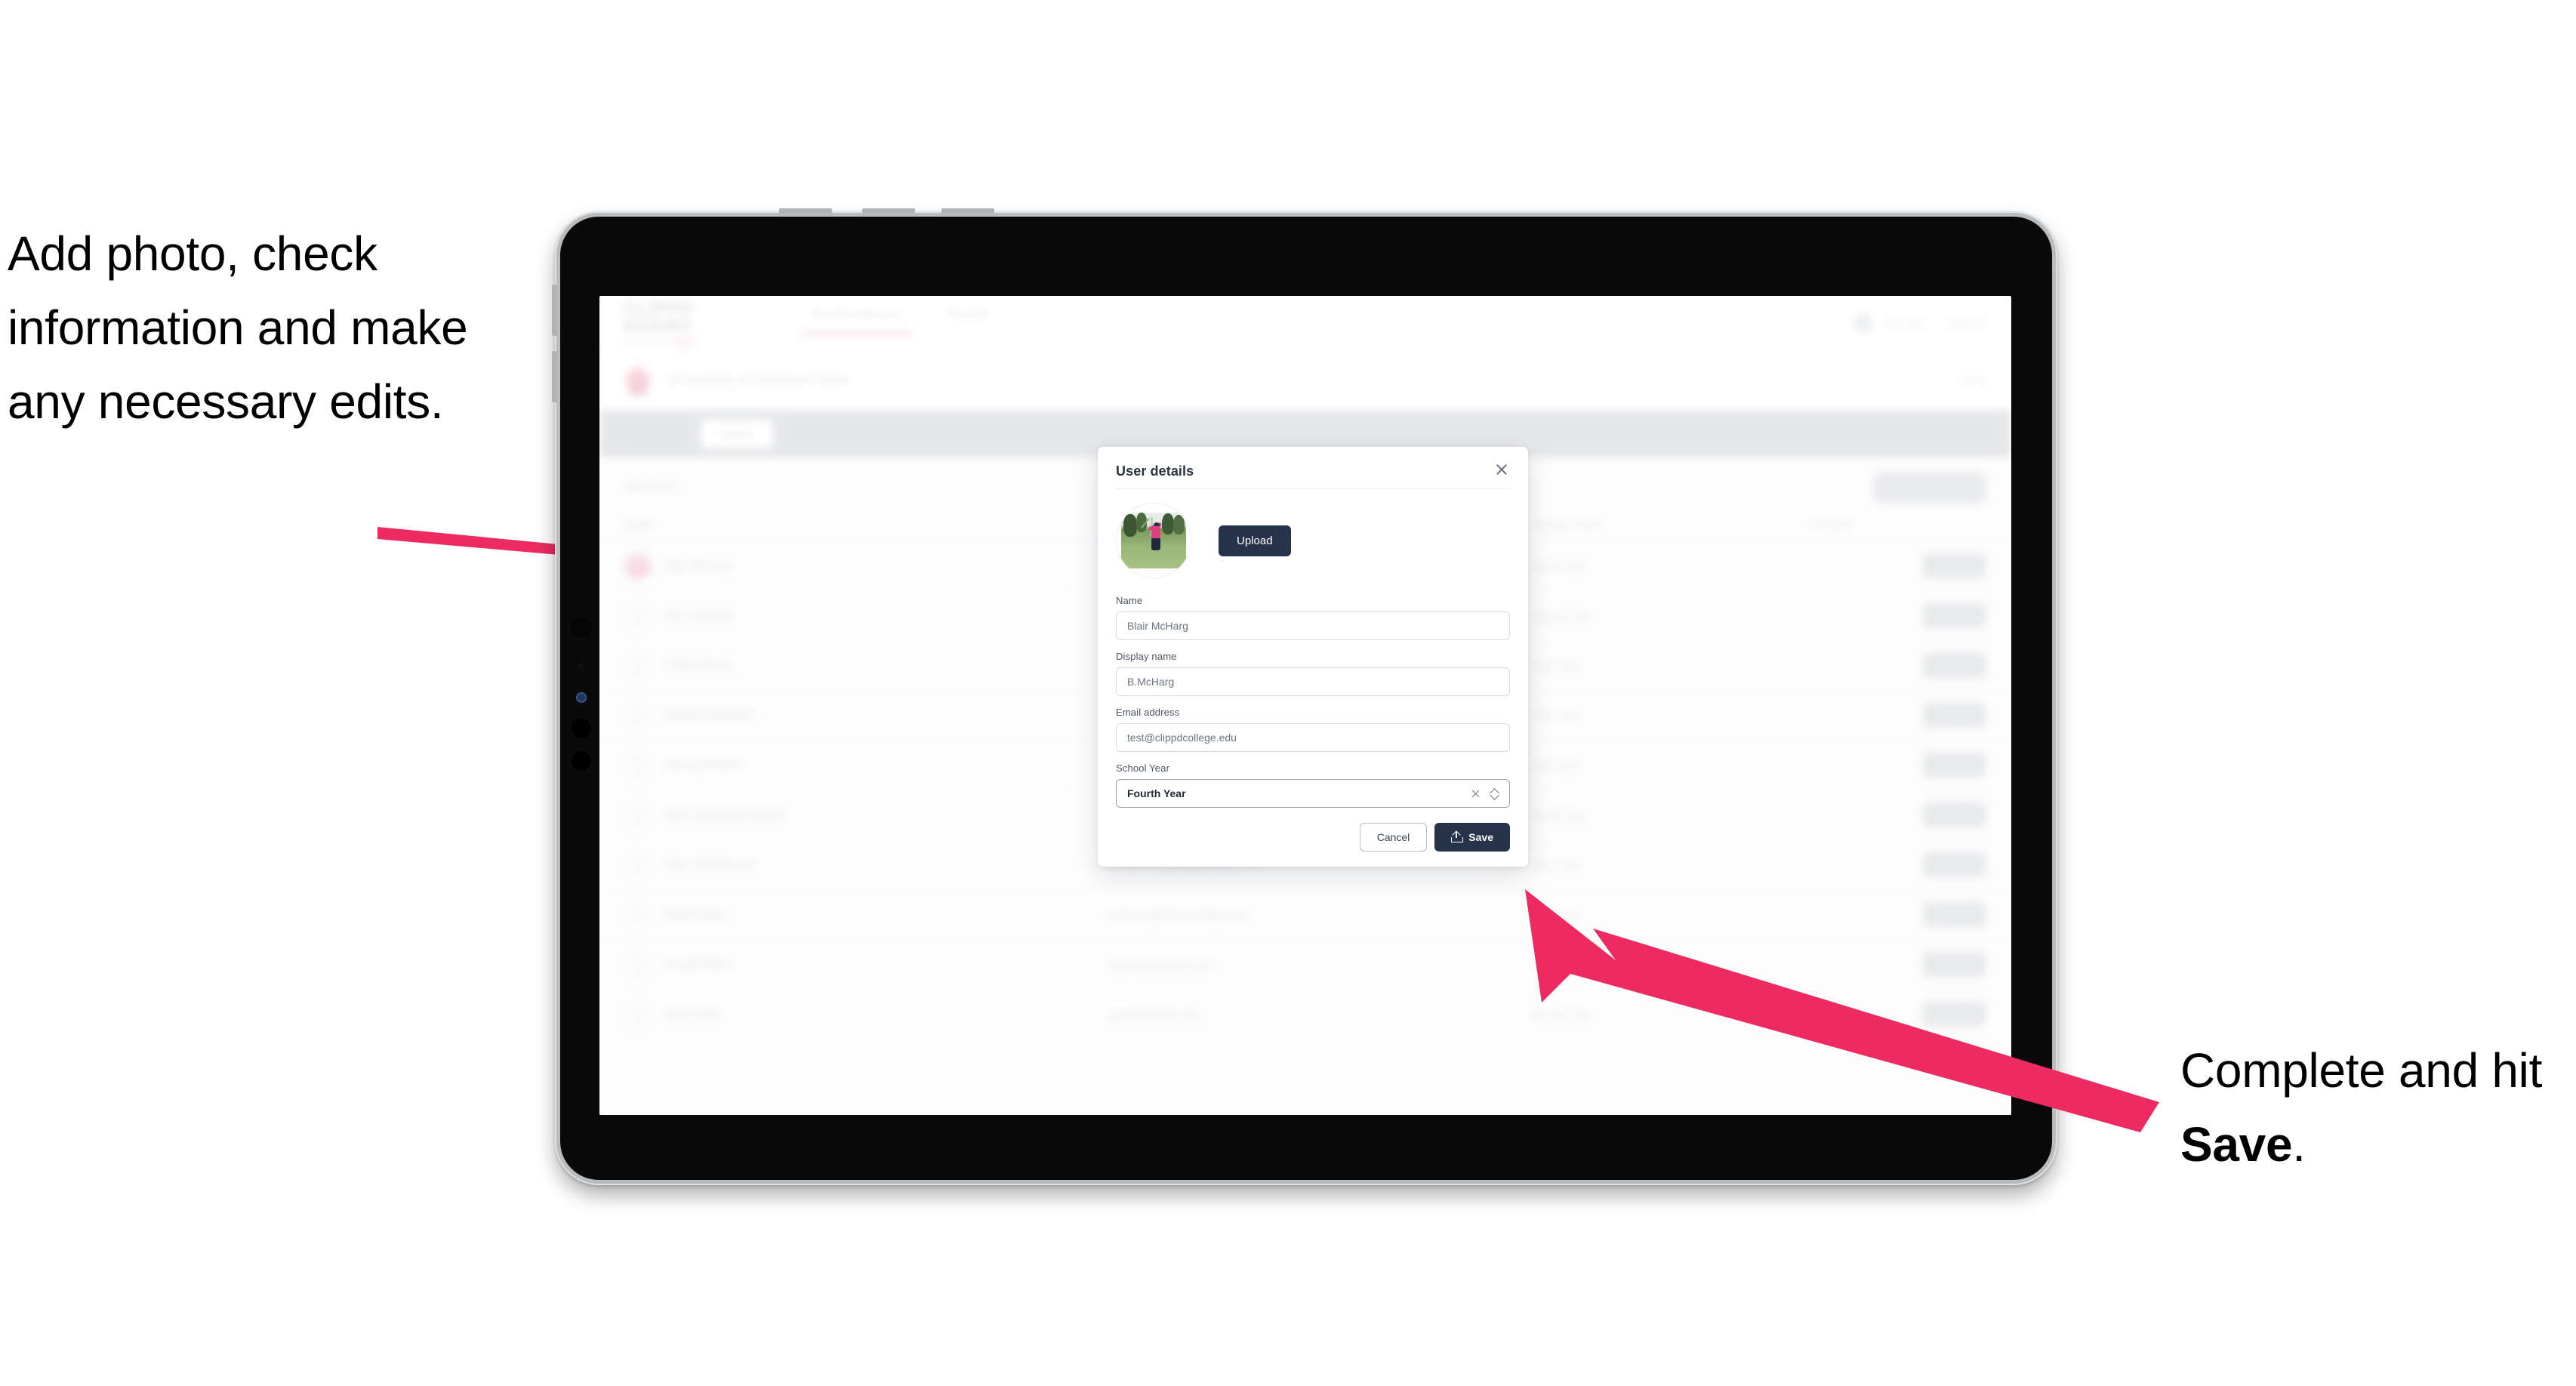 Image resolution: width=2576 pixels, height=1386 pixels. What do you see at coordinates (1313, 681) in the screenshot?
I see `display-name-field` at bounding box center [1313, 681].